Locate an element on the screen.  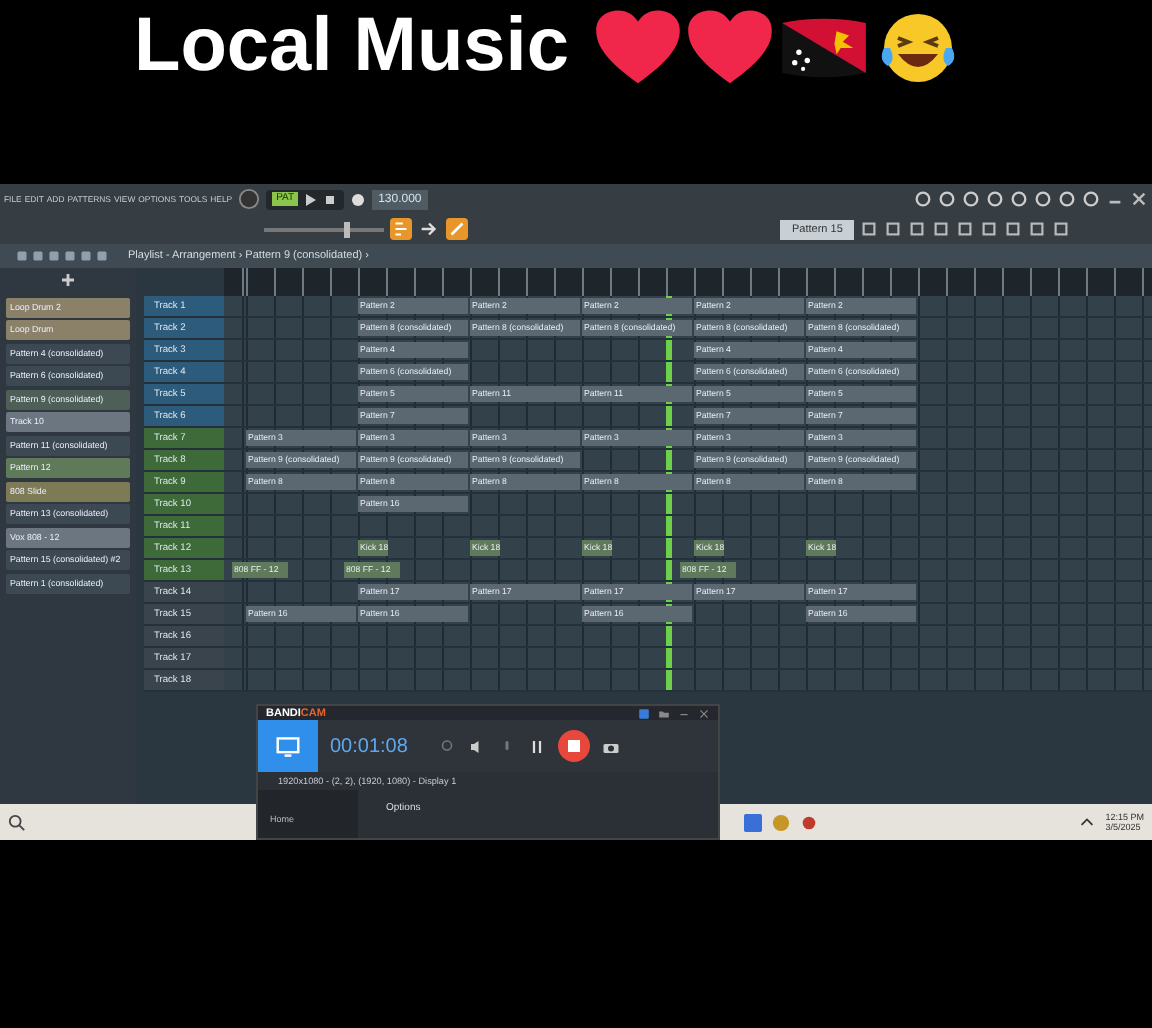
recording-timer: 00:01:08 is located at coordinates (370, 746).